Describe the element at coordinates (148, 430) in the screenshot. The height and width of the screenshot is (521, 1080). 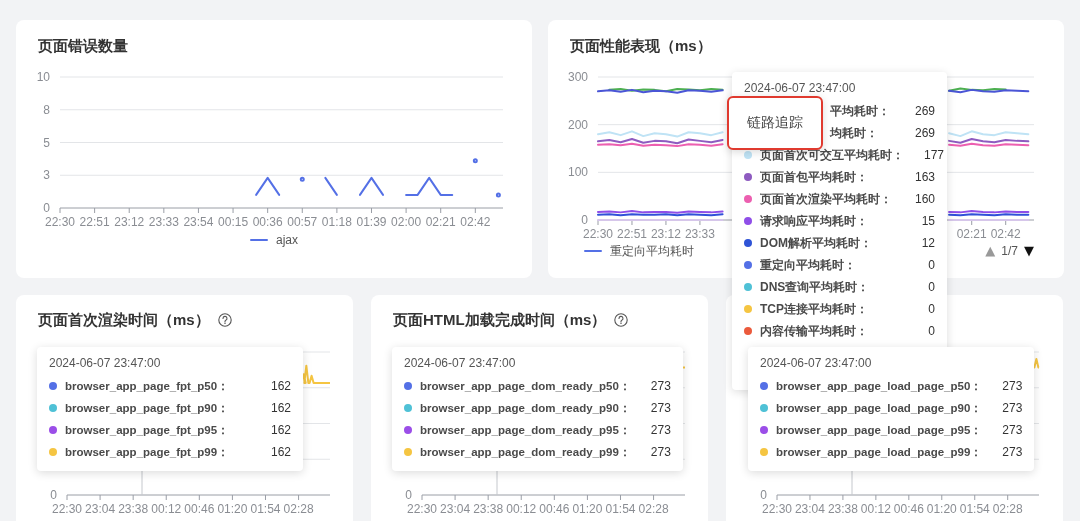
I see `metric-label: browser_app_page_fpt_p95：` at that location.